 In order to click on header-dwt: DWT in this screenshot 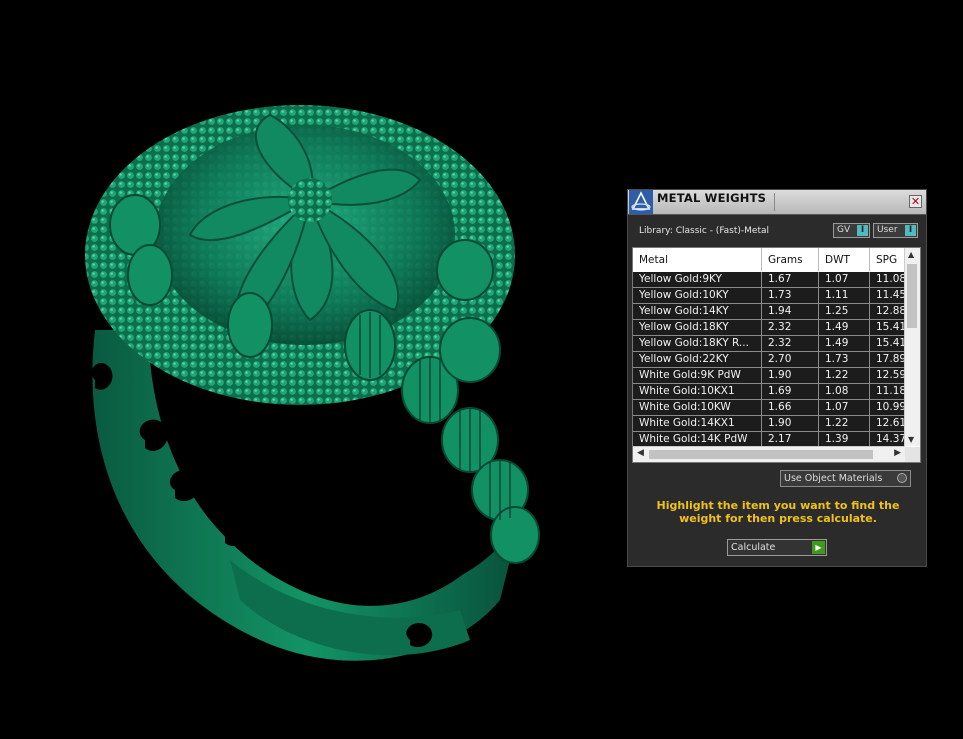, I will do `click(844, 259)`.